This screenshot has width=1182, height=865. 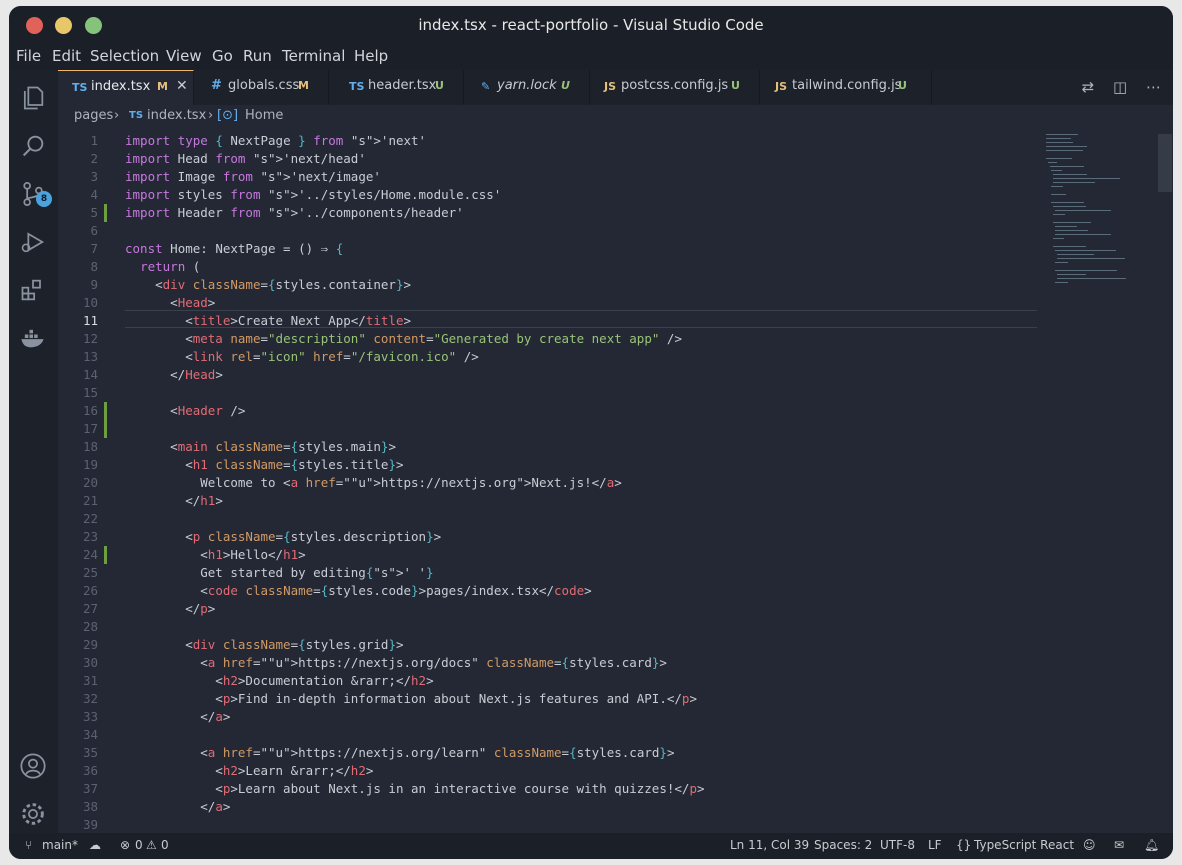 I want to click on code-line: 17, so click(x=558, y=429).